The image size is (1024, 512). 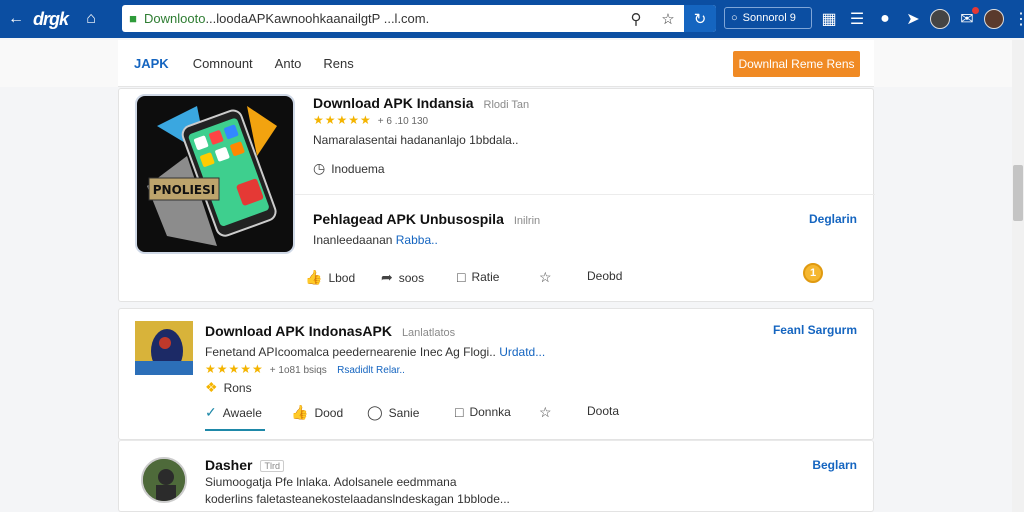 I want to click on check-icon: ✓, so click(x=211, y=412).